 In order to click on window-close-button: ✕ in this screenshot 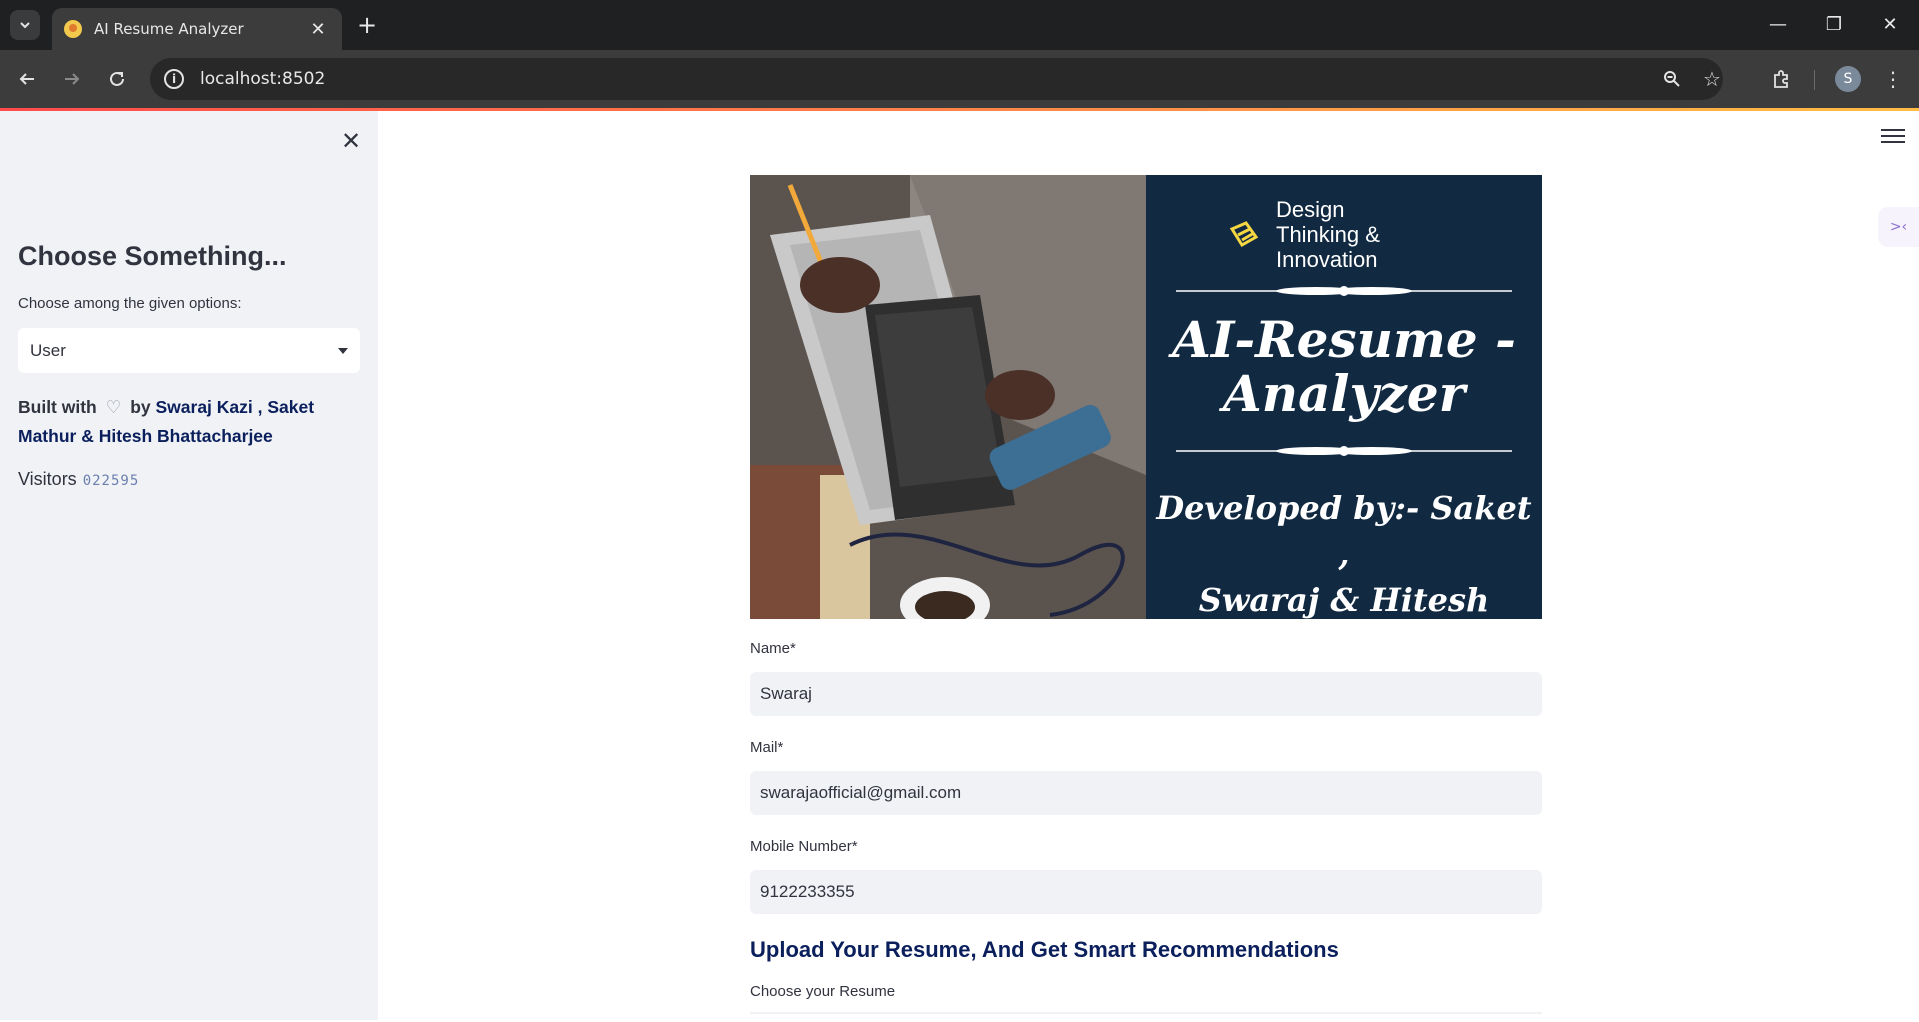, I will do `click(1890, 24)`.